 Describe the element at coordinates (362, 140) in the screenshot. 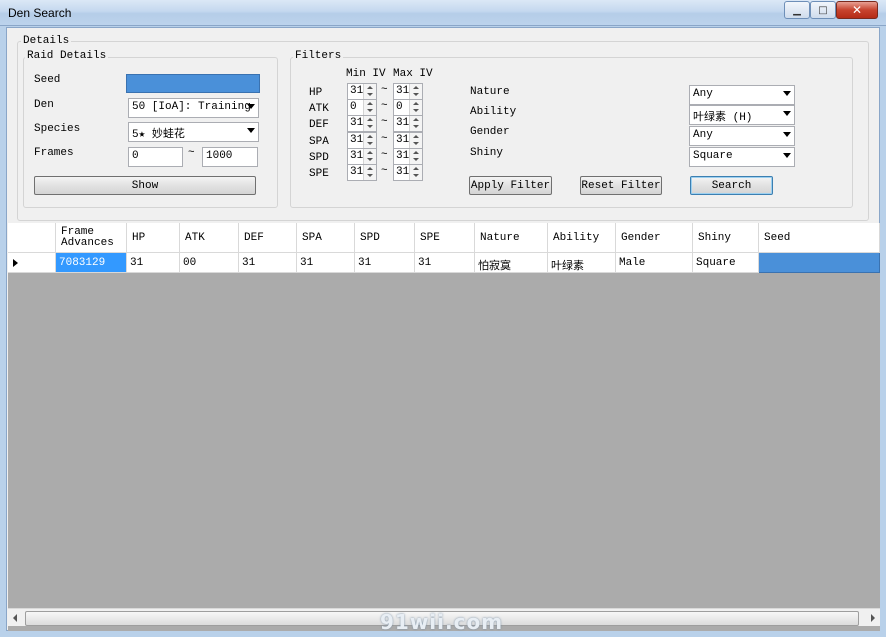

I see `iv-min-spa-stepper: 31` at that location.